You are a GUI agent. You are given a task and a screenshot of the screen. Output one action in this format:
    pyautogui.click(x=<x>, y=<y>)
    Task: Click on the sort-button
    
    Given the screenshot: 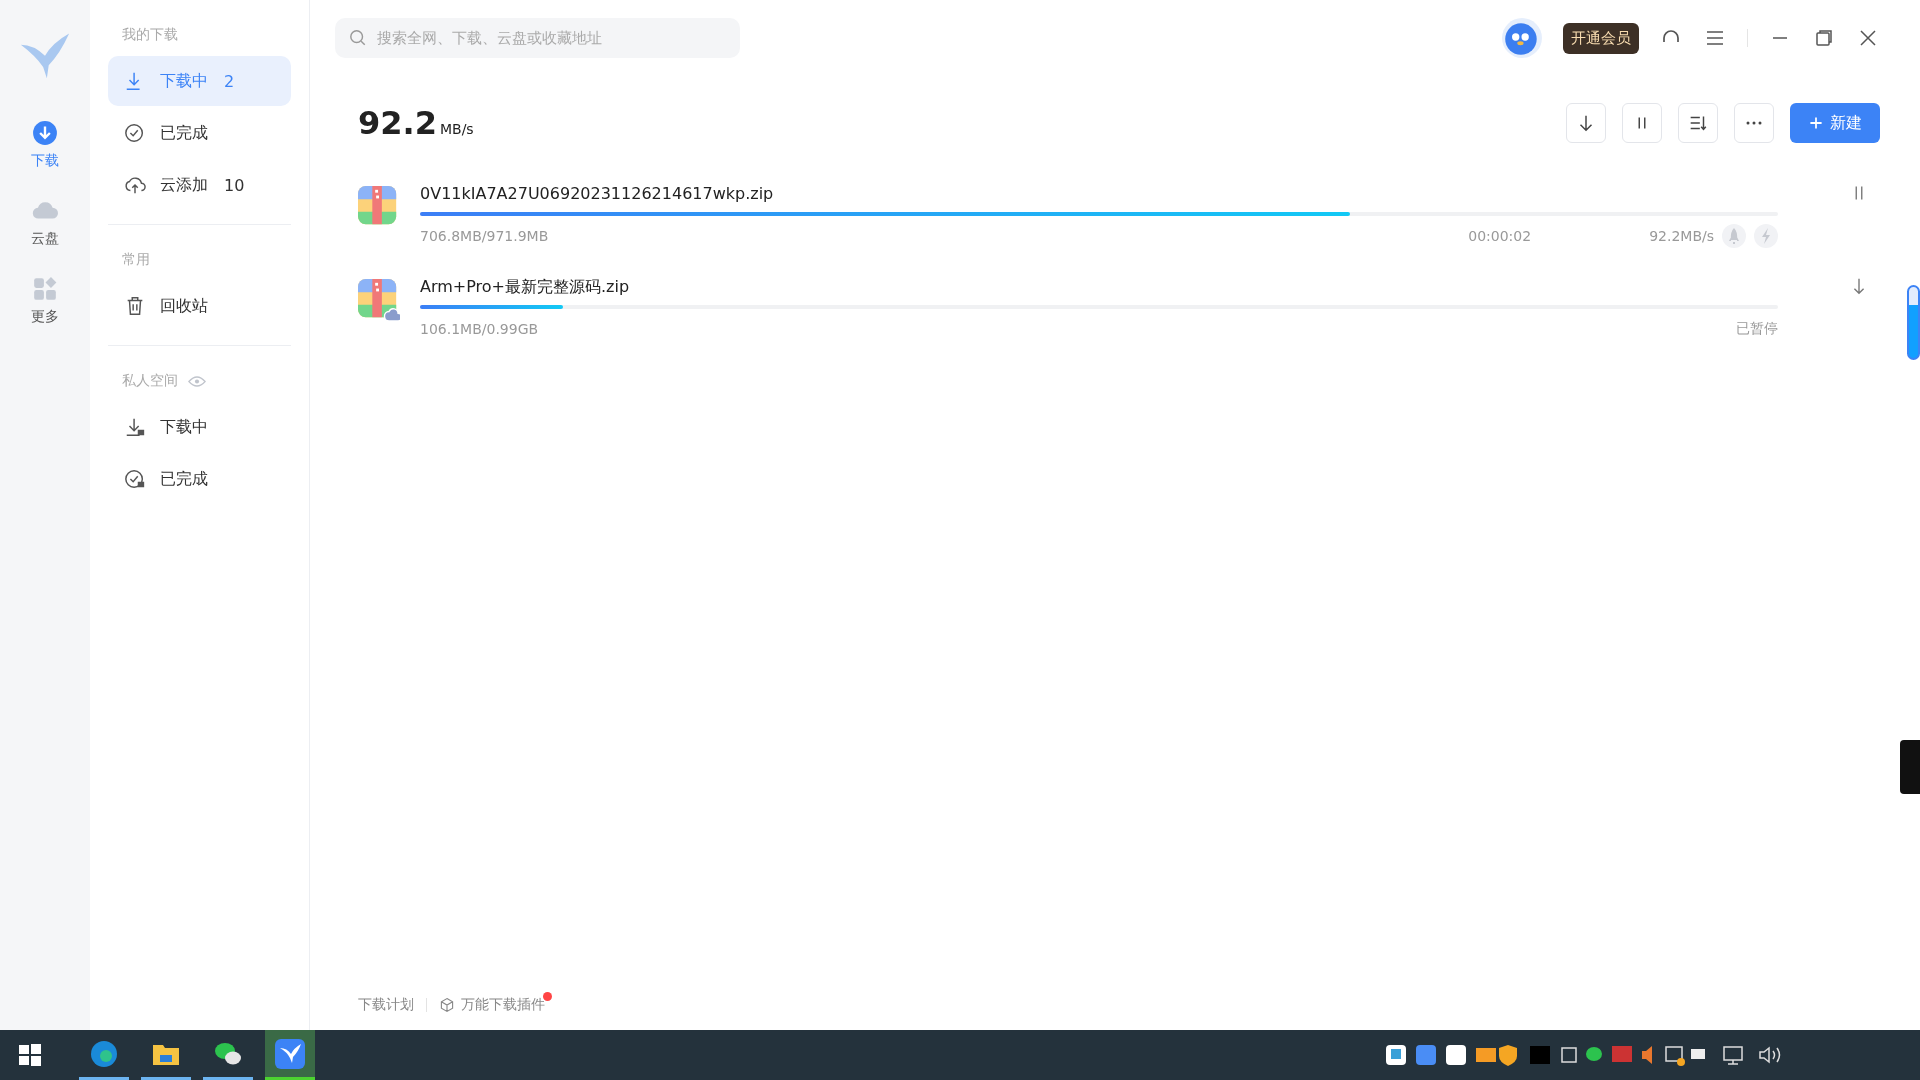 What is the action you would take?
    pyautogui.click(x=1698, y=123)
    